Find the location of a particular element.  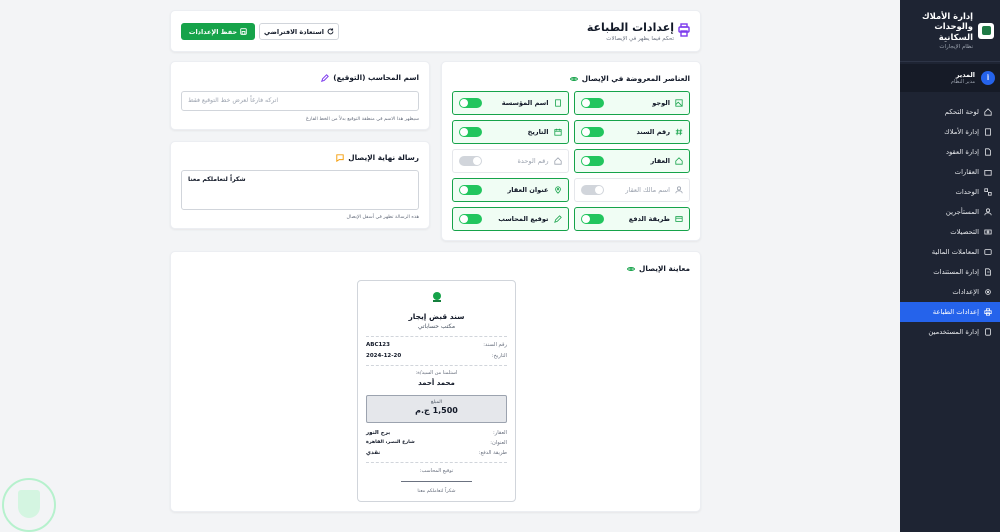

toggle-label: طريقة الدفع is located at coordinates (649, 219).